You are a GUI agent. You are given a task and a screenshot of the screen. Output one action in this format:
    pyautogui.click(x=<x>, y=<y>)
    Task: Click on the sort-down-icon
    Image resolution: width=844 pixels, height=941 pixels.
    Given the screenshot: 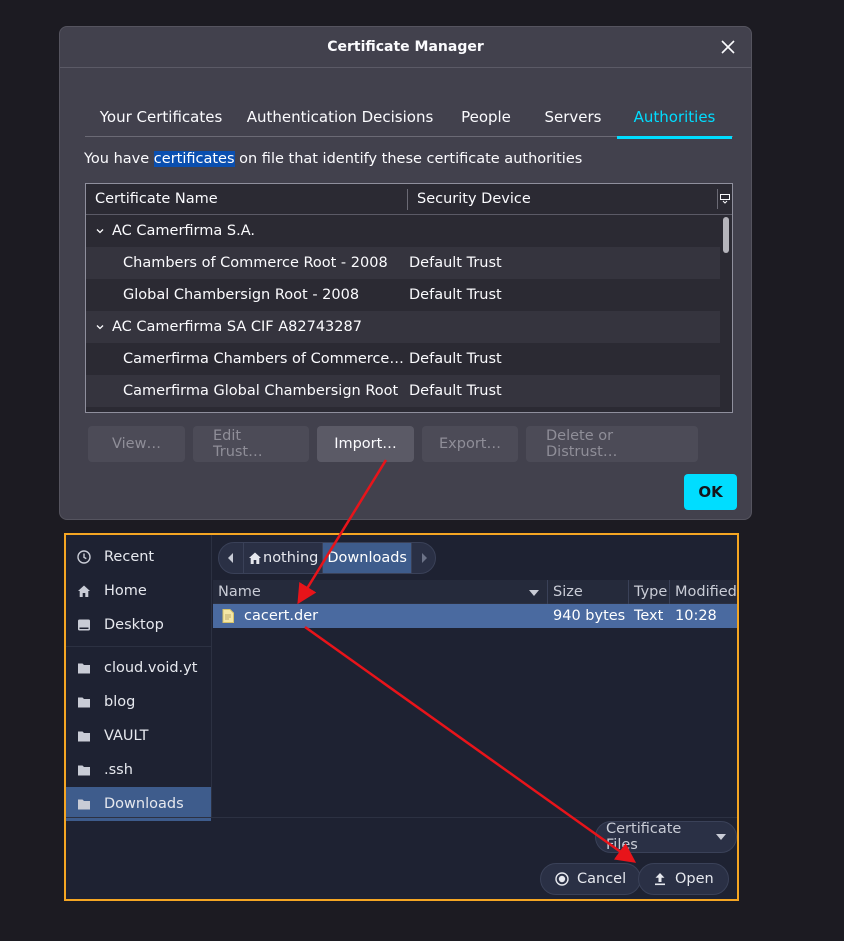 What is the action you would take?
    pyautogui.click(x=534, y=592)
    